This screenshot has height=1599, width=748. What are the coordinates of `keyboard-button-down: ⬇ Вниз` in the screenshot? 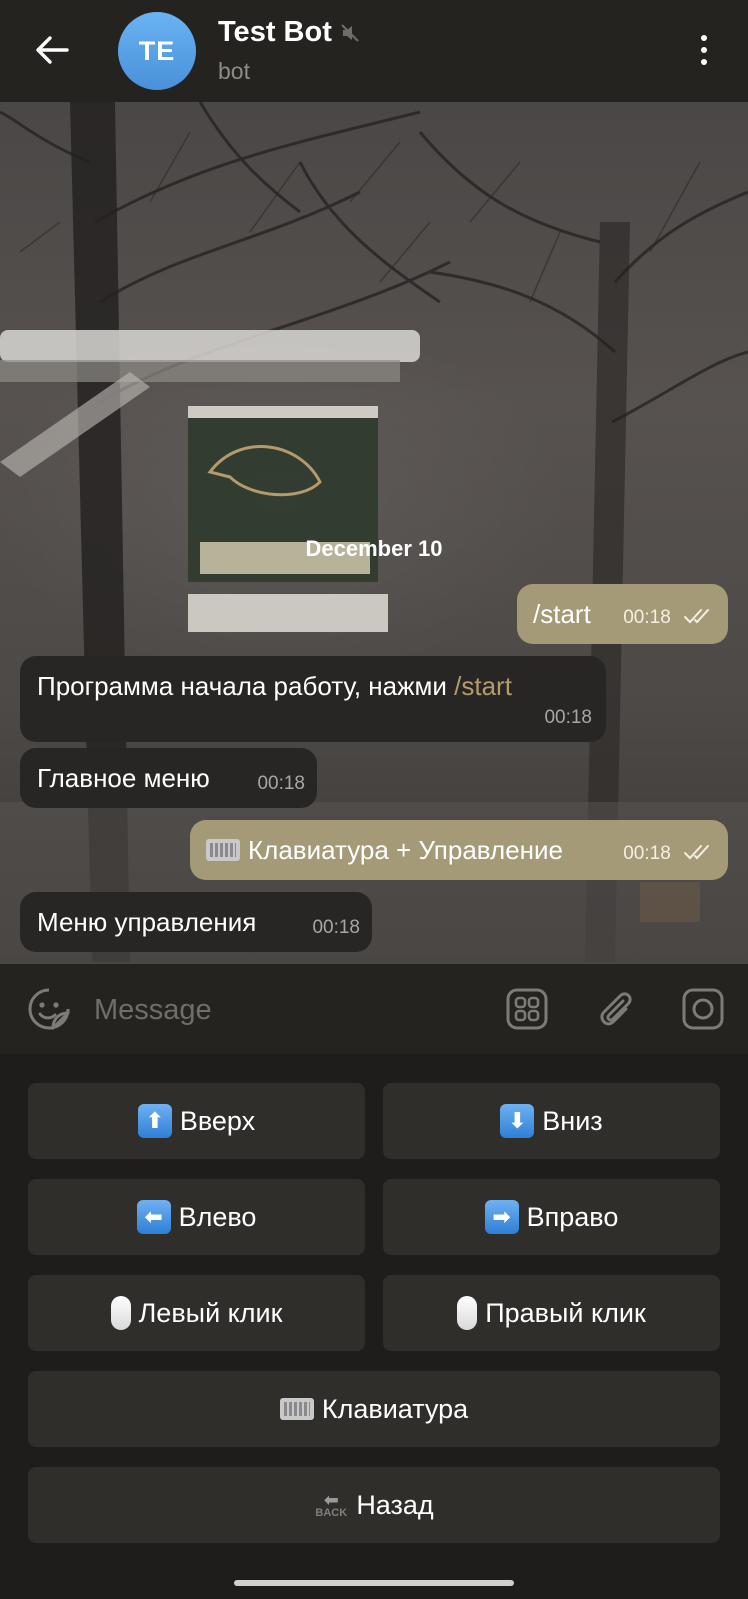 It's located at (551, 1121).